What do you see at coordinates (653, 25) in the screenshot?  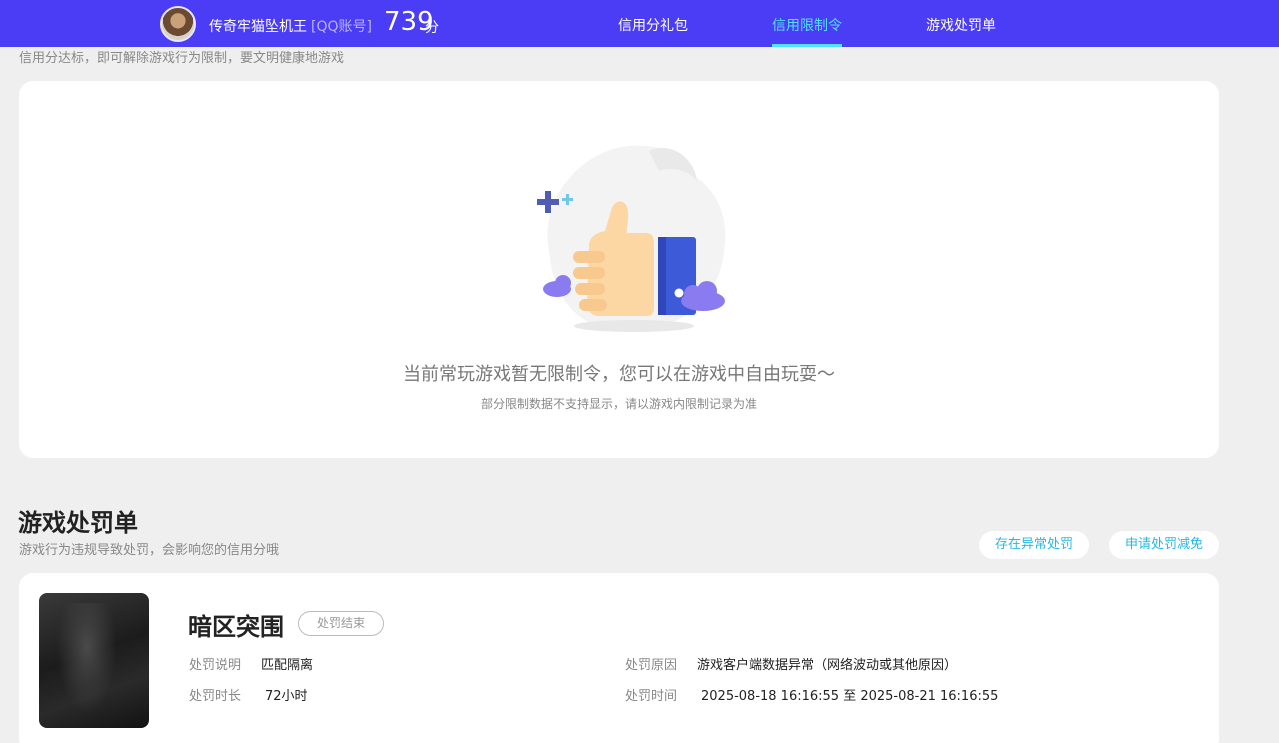 I see `tab-credit-gift: 信用分礼包` at bounding box center [653, 25].